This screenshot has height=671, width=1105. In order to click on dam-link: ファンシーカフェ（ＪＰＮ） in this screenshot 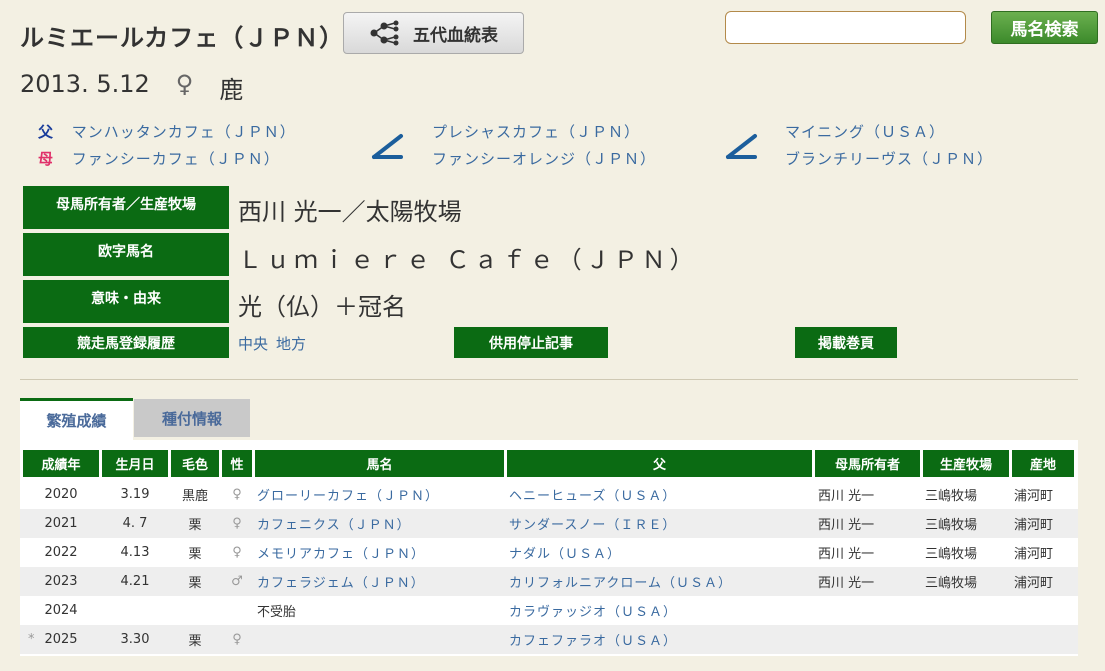, I will do `click(176, 159)`.